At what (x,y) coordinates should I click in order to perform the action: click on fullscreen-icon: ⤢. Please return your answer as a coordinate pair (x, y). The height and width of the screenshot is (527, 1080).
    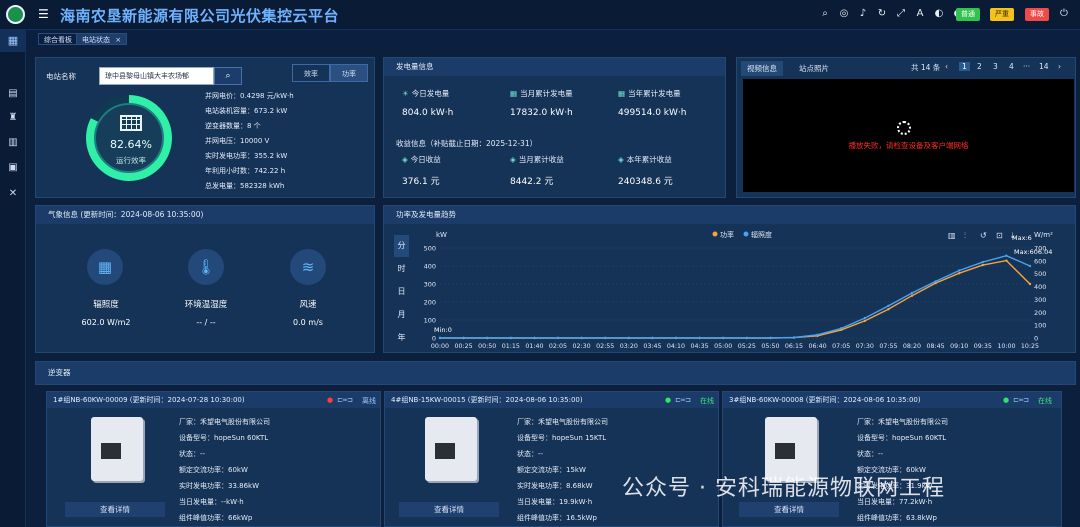
    Looking at the image, I should click on (901, 13).